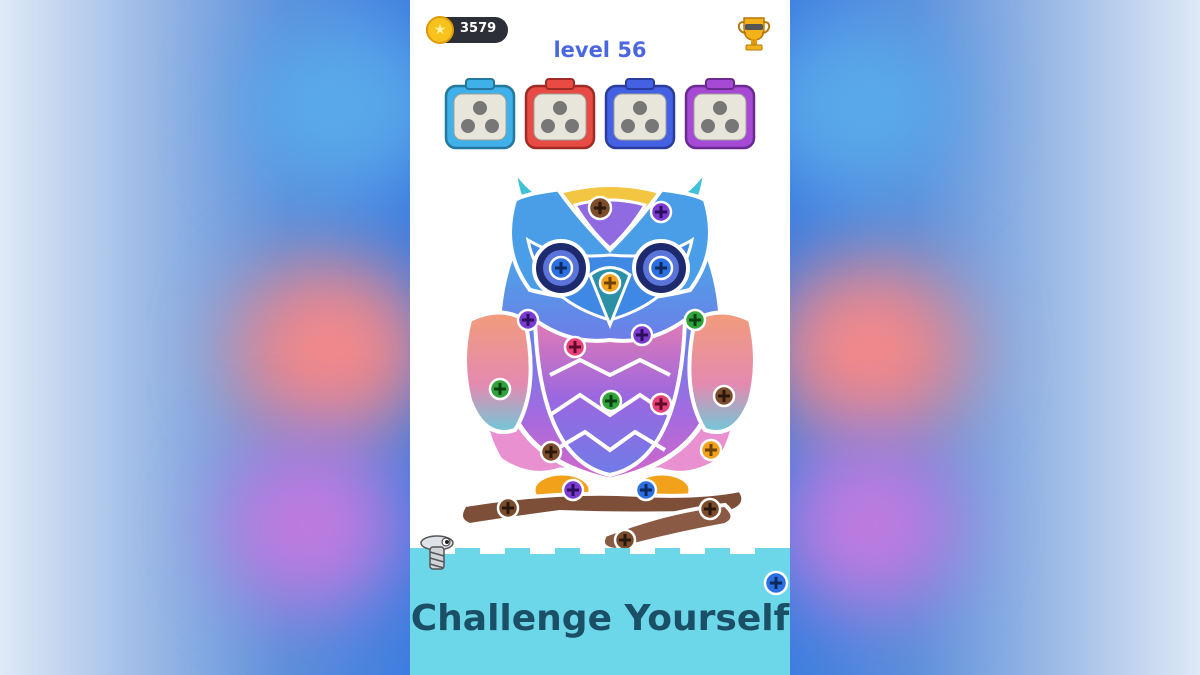  I want to click on screw-box-indigo, so click(640, 114).